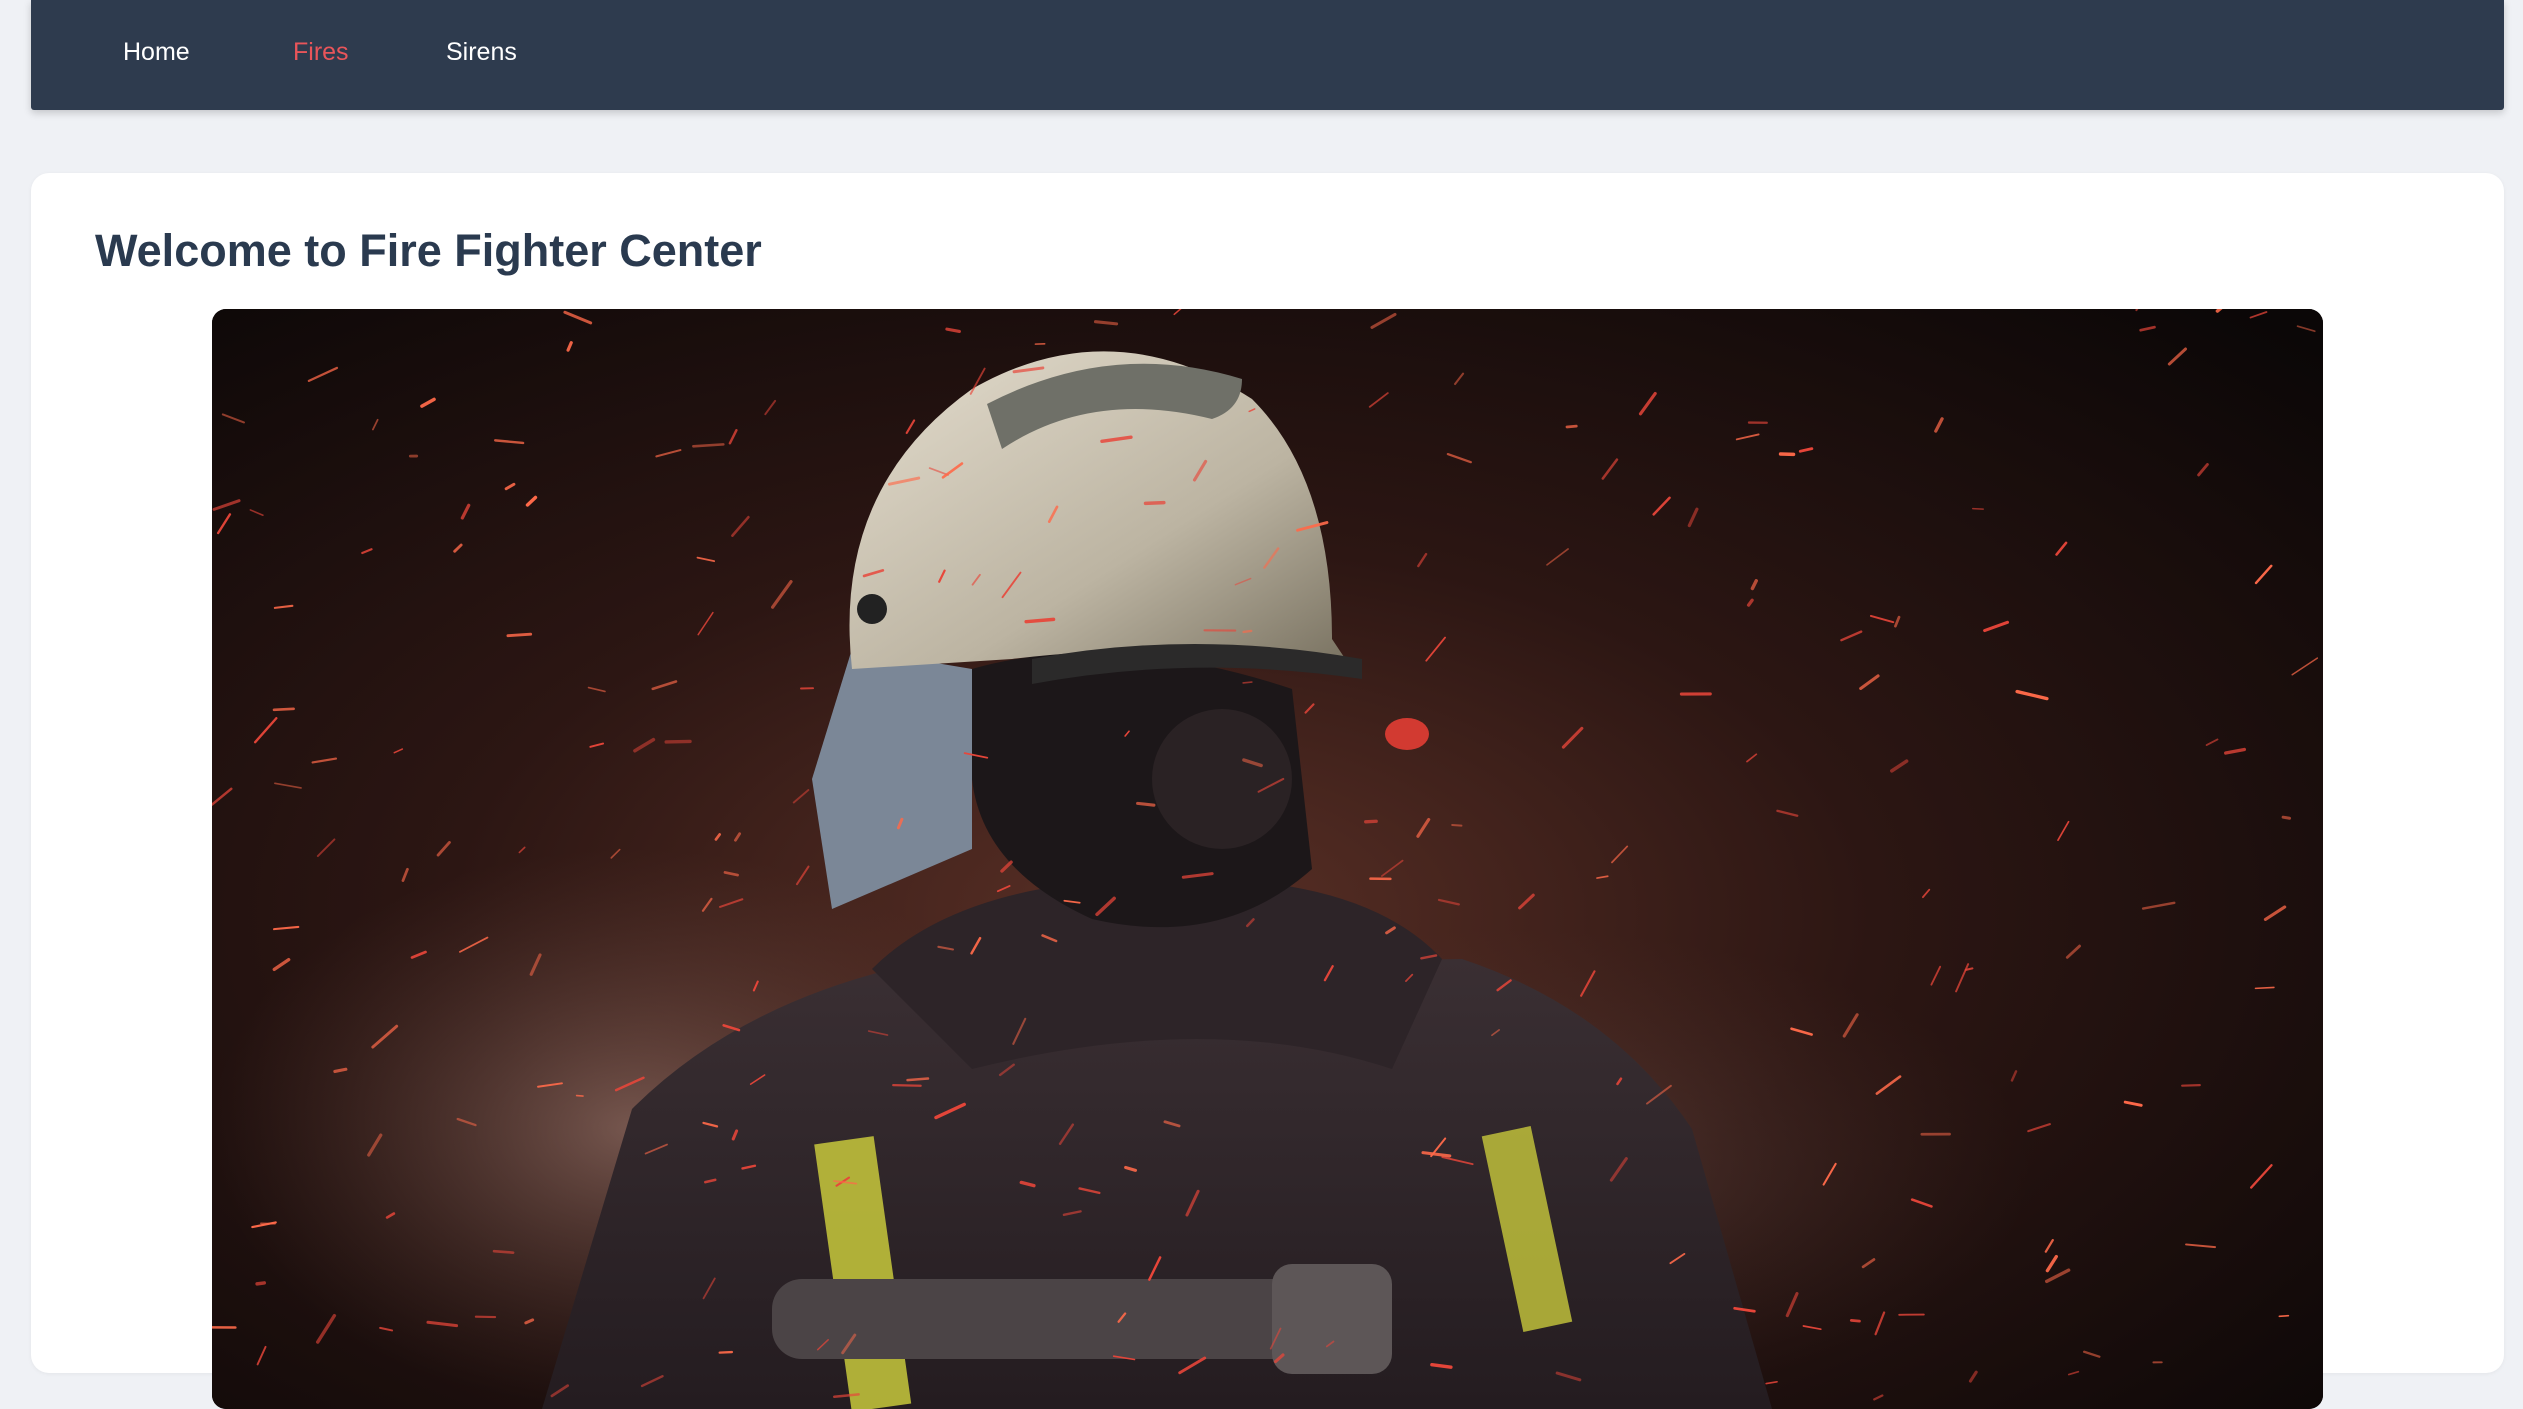  Describe the element at coordinates (1267, 55) in the screenshot. I see `top-navbar: Home Fires Sirens` at that location.